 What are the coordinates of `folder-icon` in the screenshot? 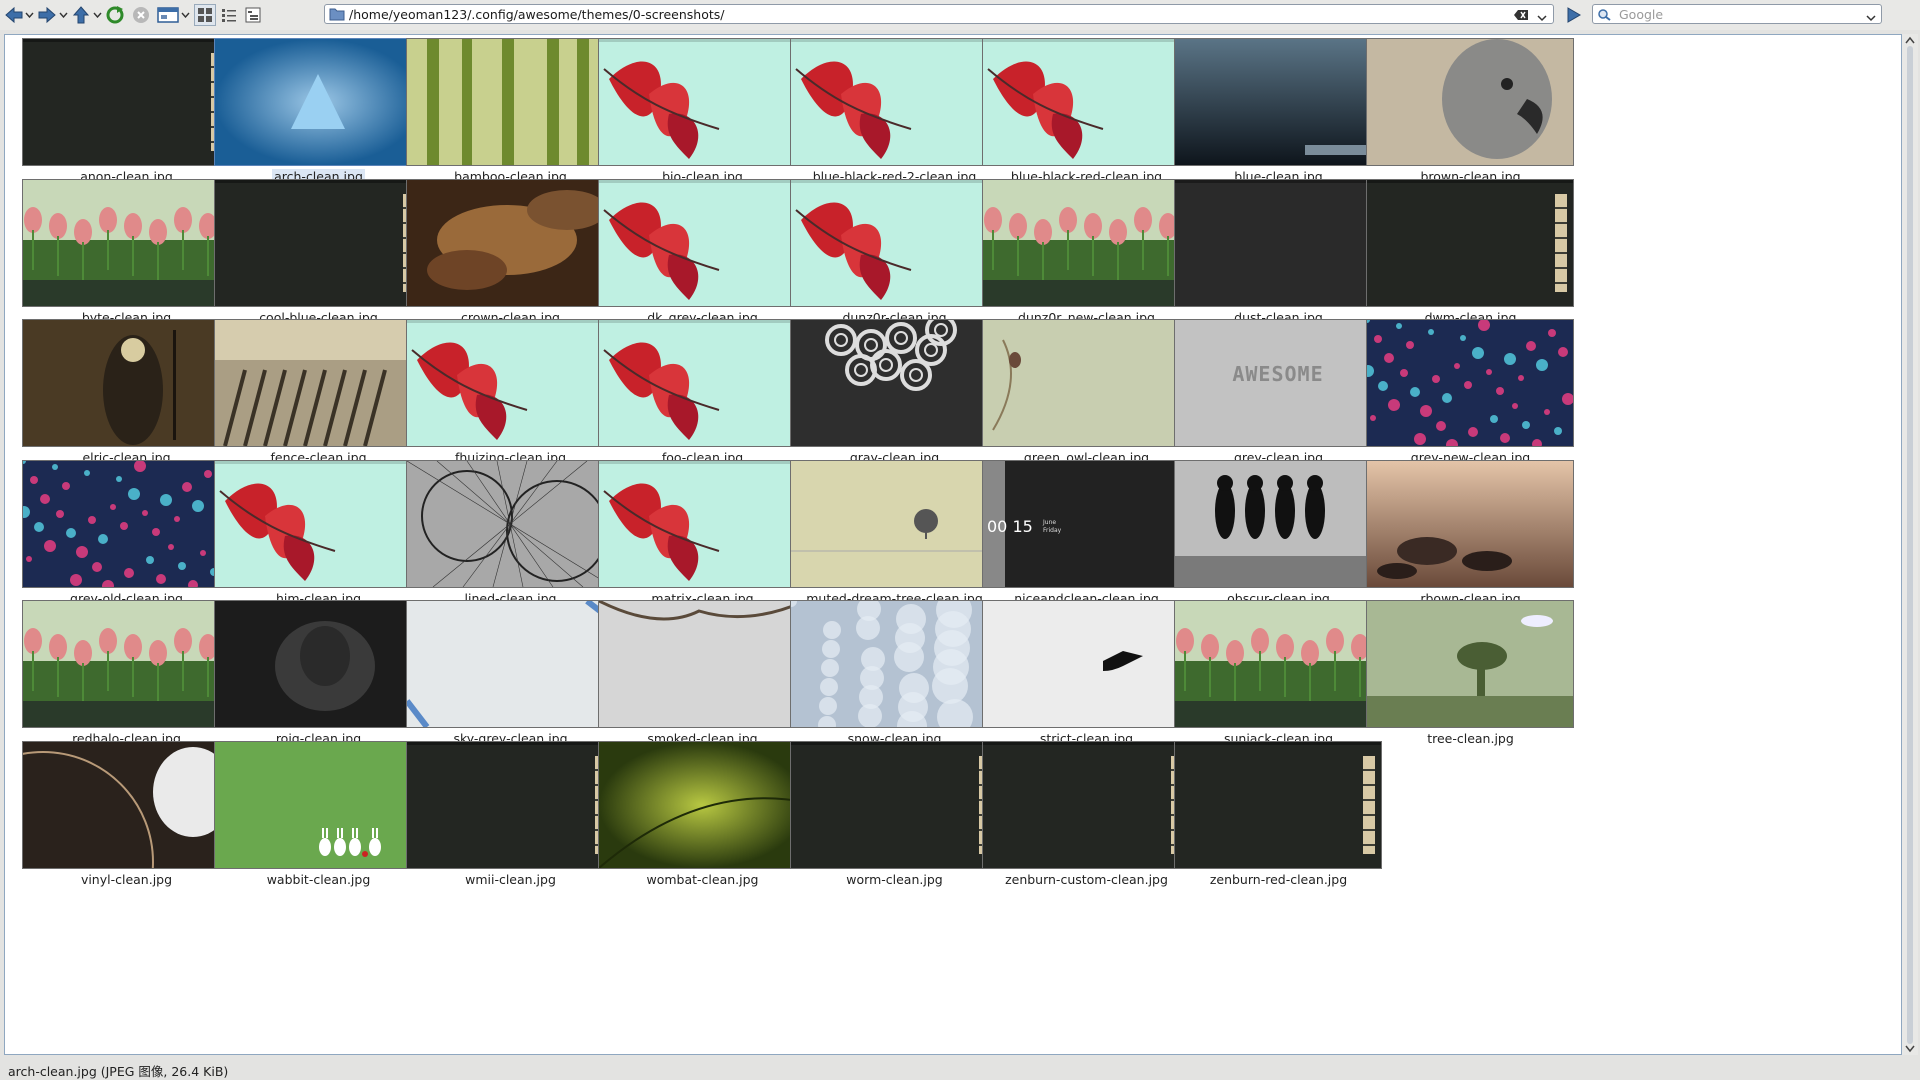 It's located at (337, 14).